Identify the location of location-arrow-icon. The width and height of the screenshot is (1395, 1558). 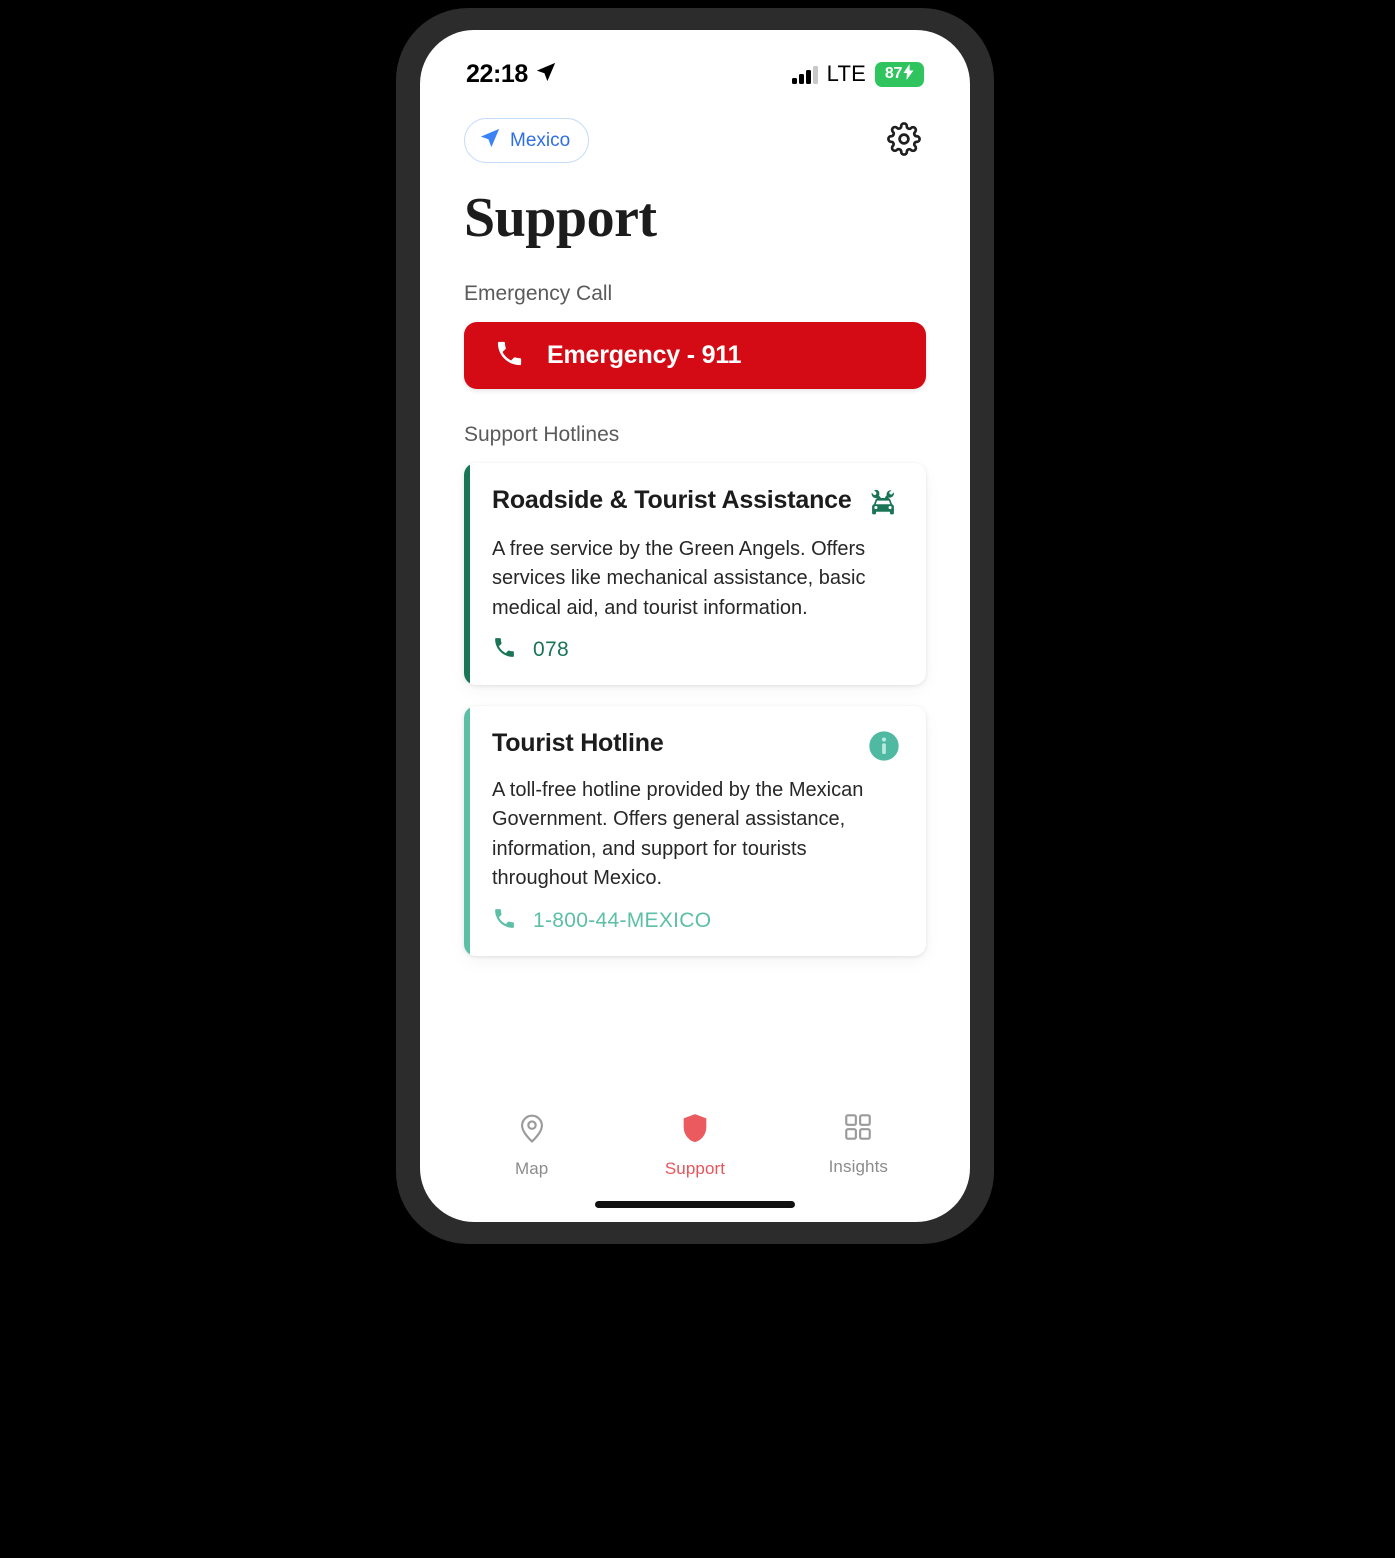
(546, 74).